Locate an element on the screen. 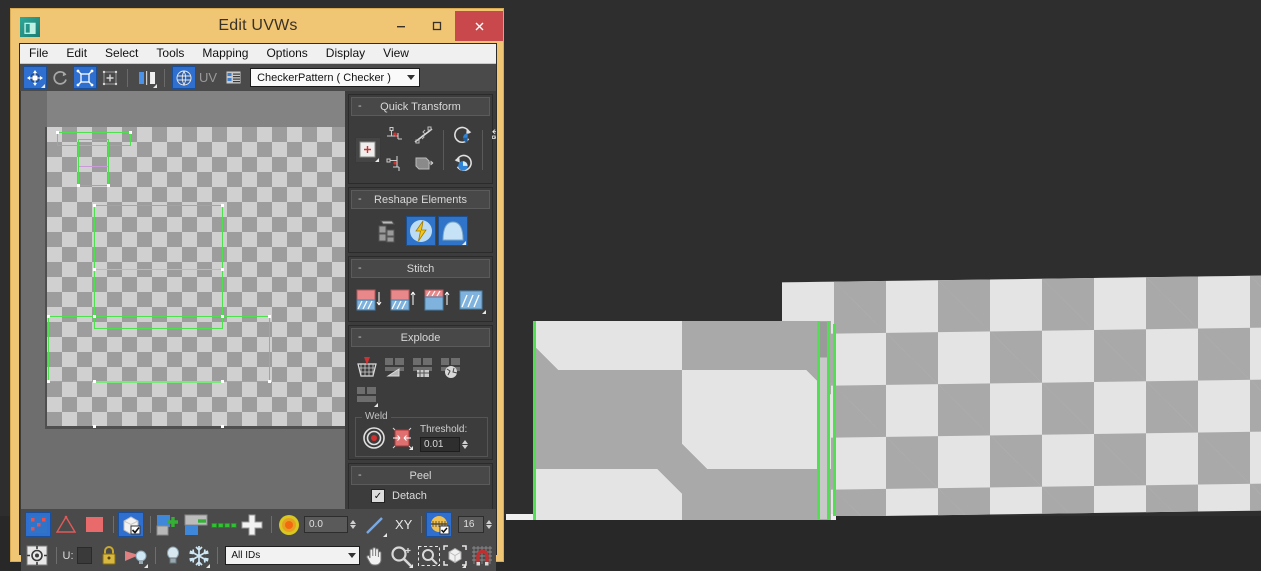  snap-magnet-icon is located at coordinates (481, 555).